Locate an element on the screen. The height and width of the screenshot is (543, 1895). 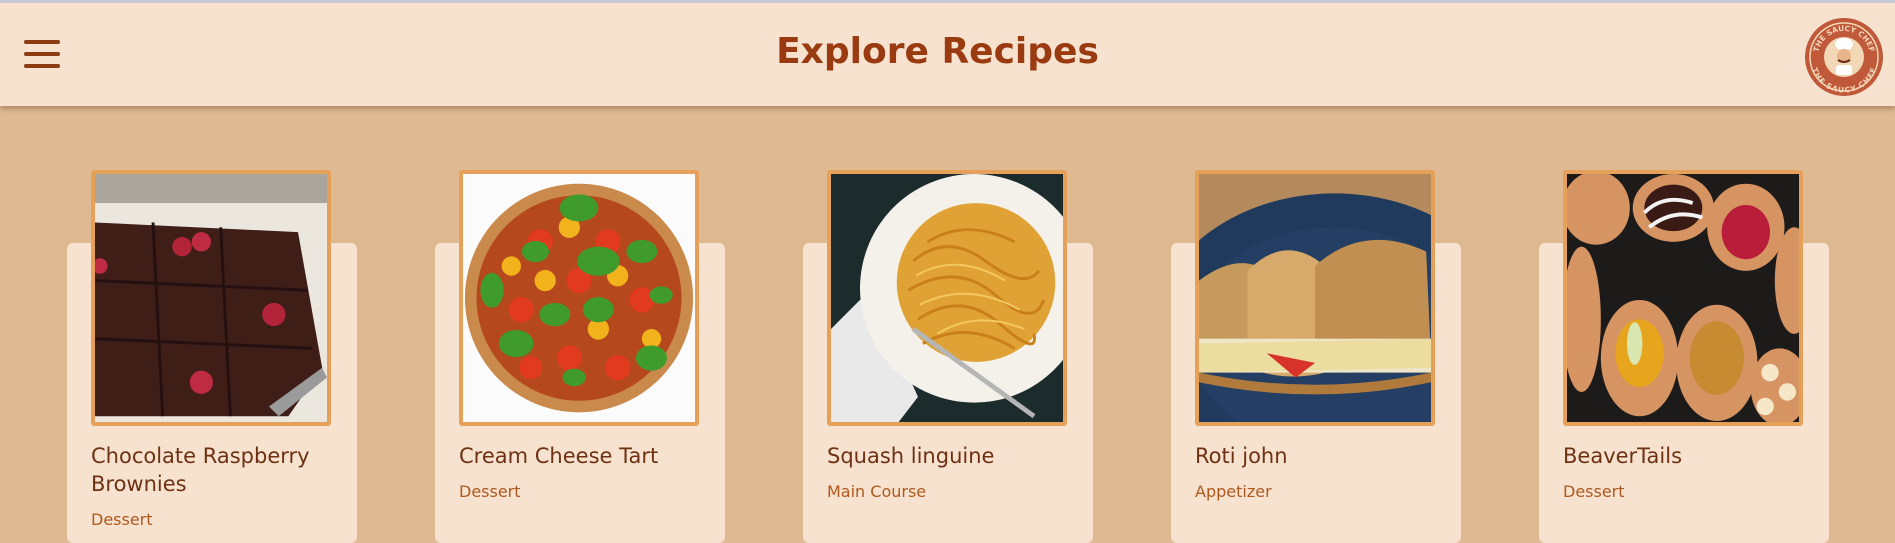
recipe-title: Roti john is located at coordinates (1310, 456).